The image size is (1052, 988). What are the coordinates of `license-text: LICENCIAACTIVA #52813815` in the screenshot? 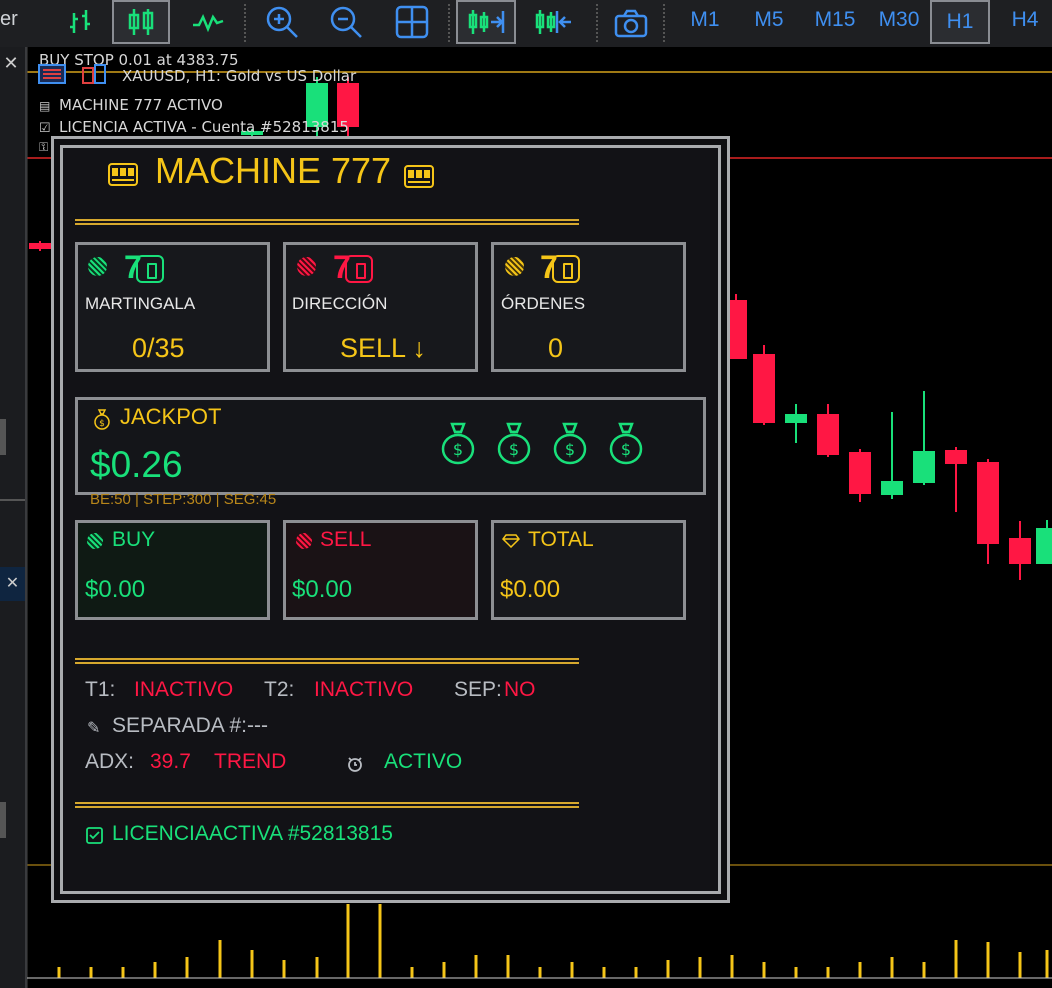 It's located at (252, 833).